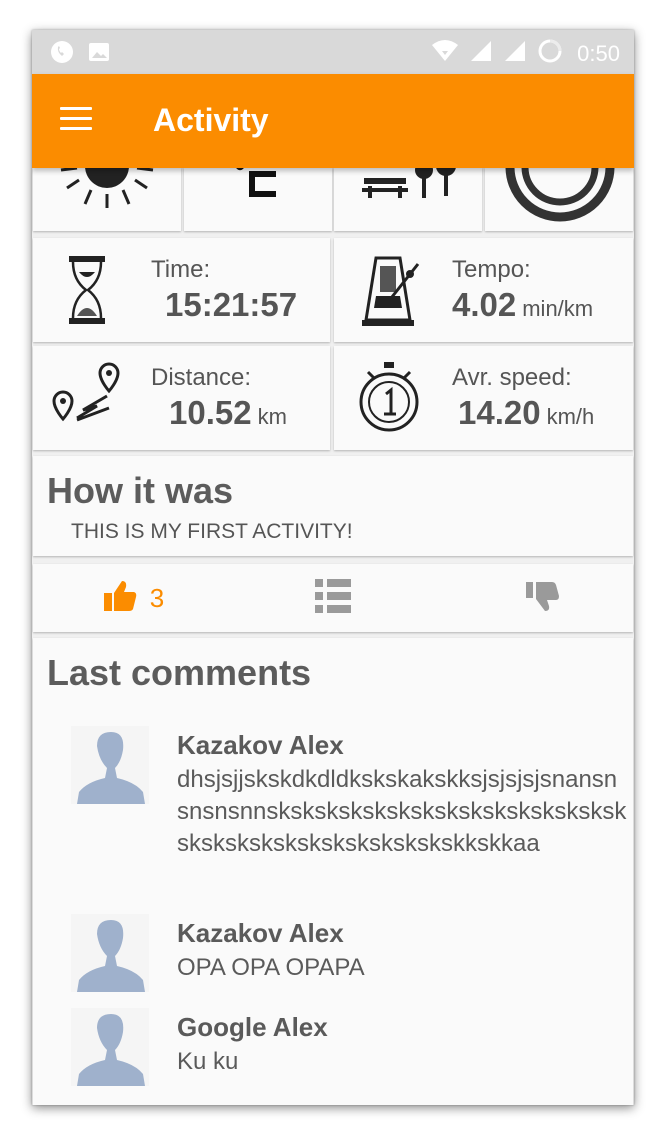 The image size is (667, 1137). Describe the element at coordinates (157, 597) in the screenshot. I see `like-count: 3` at that location.